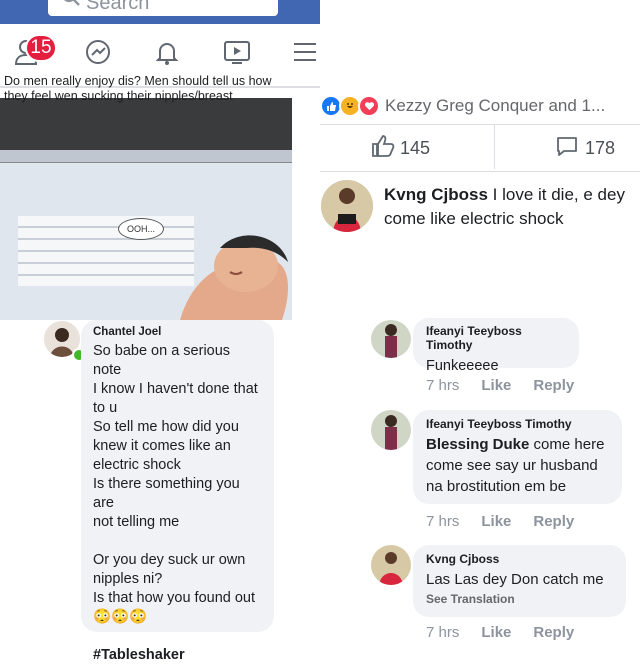 This screenshot has width=640, height=665. I want to click on comment-body: Las Las dey Don catch me, so click(515, 579).